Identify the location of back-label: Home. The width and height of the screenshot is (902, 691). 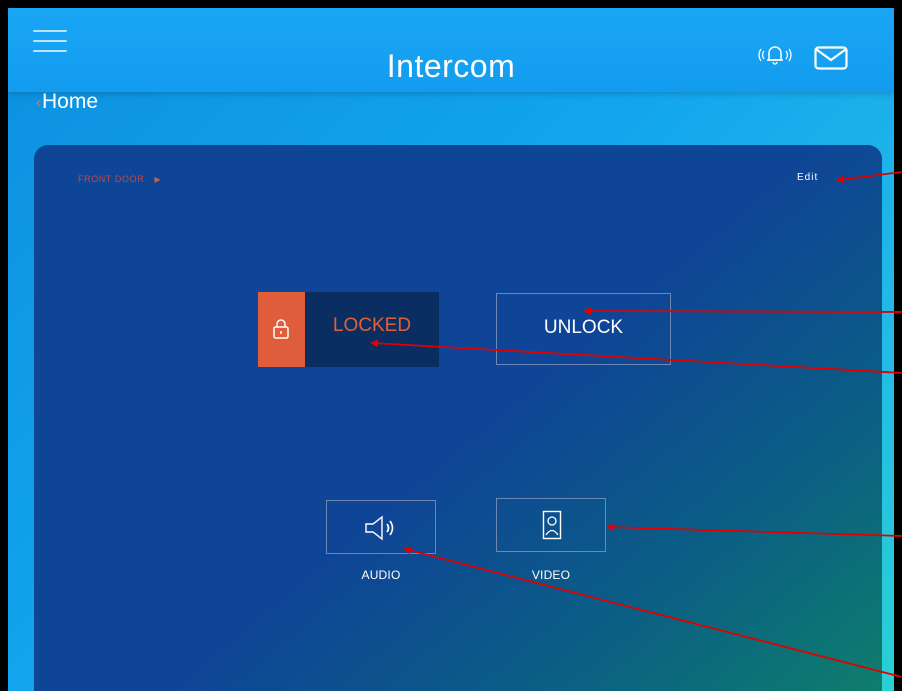
(70, 101).